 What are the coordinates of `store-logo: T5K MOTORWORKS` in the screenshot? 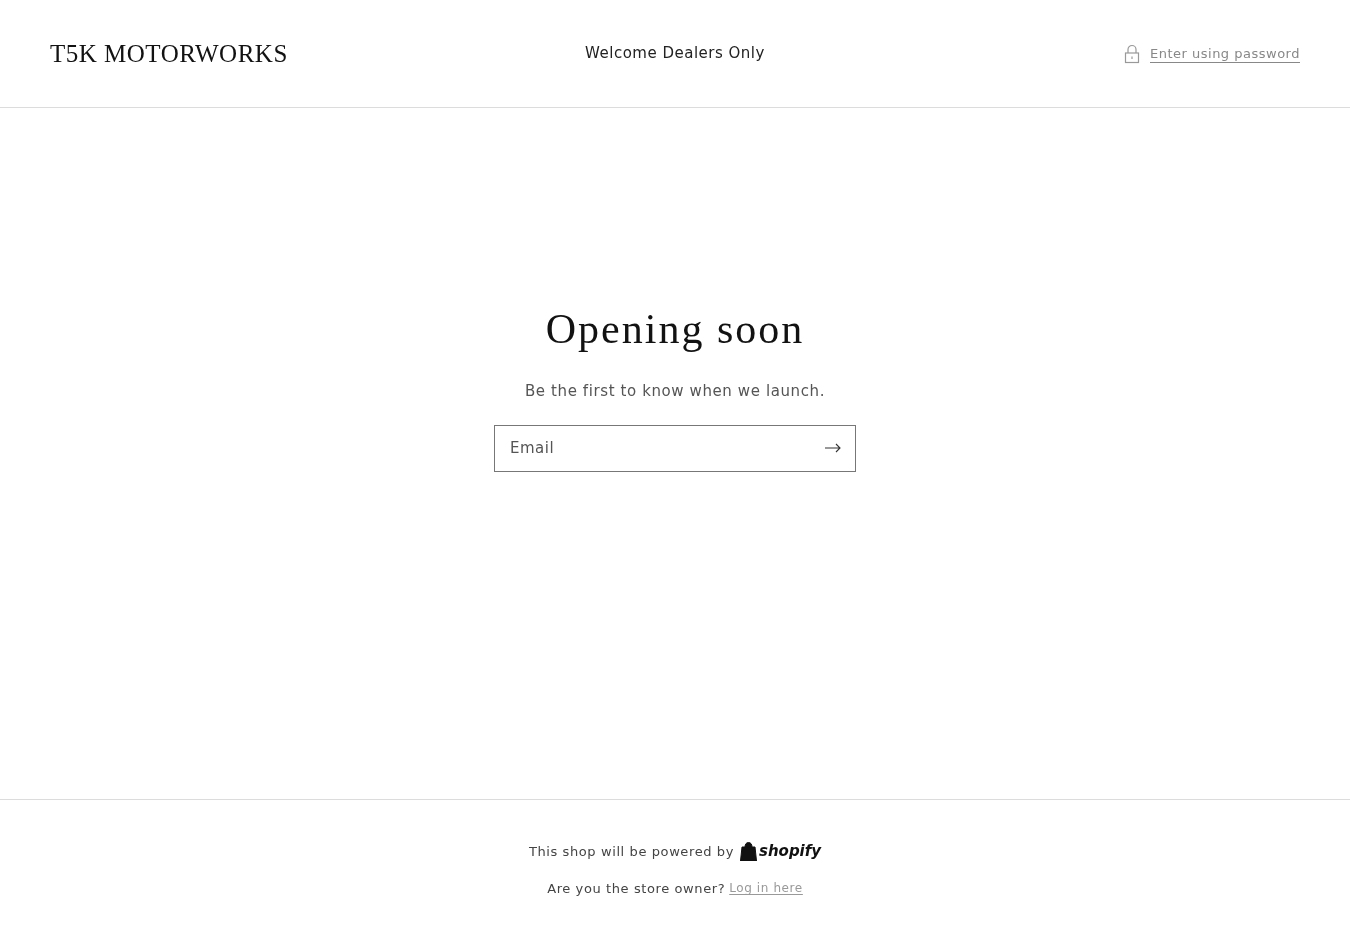 It's located at (169, 53).